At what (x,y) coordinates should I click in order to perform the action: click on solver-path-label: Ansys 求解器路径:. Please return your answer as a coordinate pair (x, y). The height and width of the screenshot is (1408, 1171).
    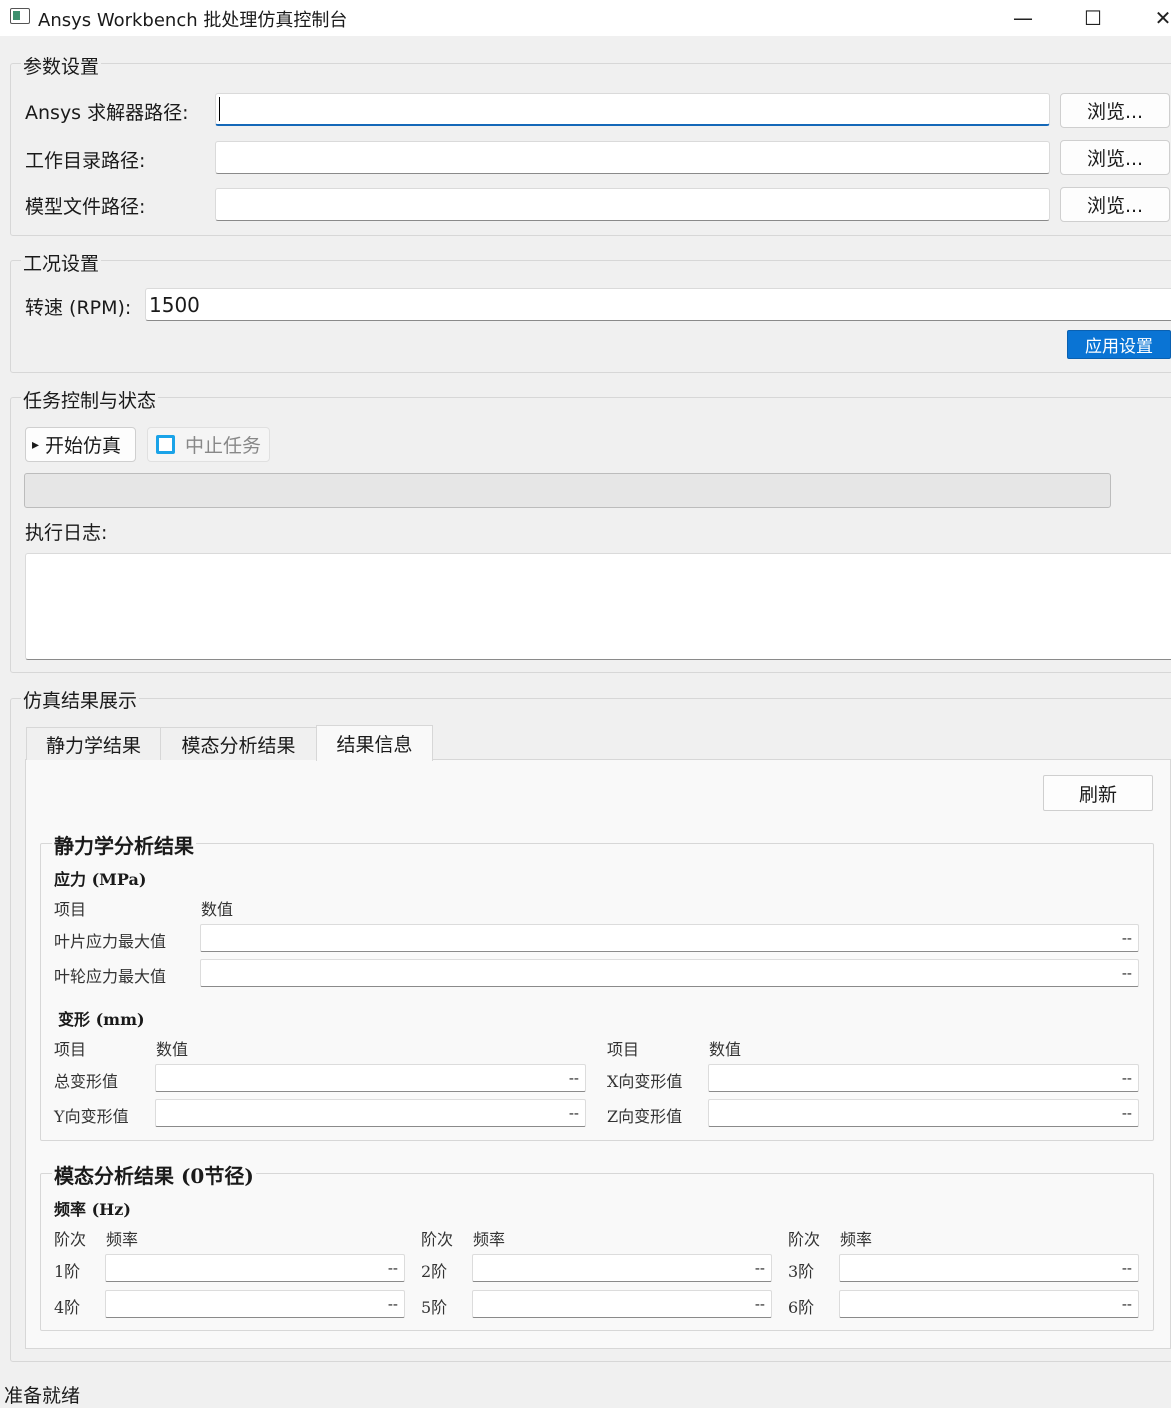
    Looking at the image, I should click on (107, 113).